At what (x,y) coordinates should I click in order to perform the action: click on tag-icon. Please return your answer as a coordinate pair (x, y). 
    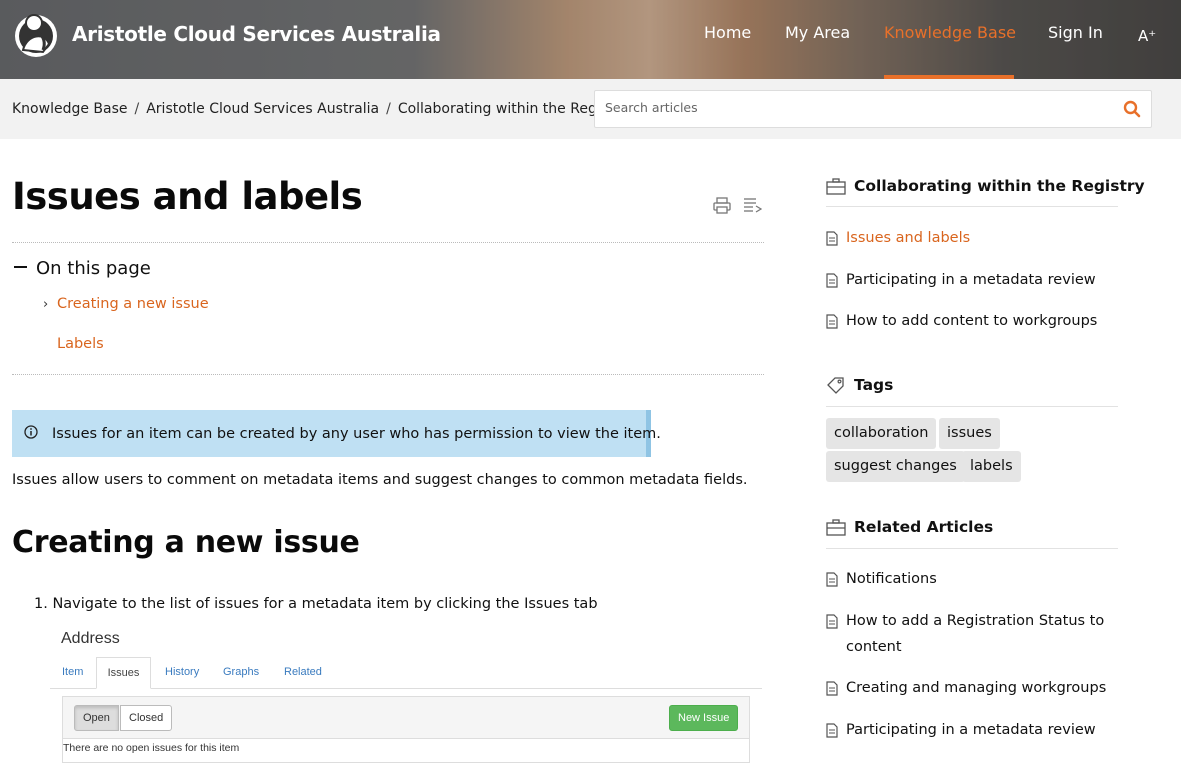
    Looking at the image, I should click on (835, 385).